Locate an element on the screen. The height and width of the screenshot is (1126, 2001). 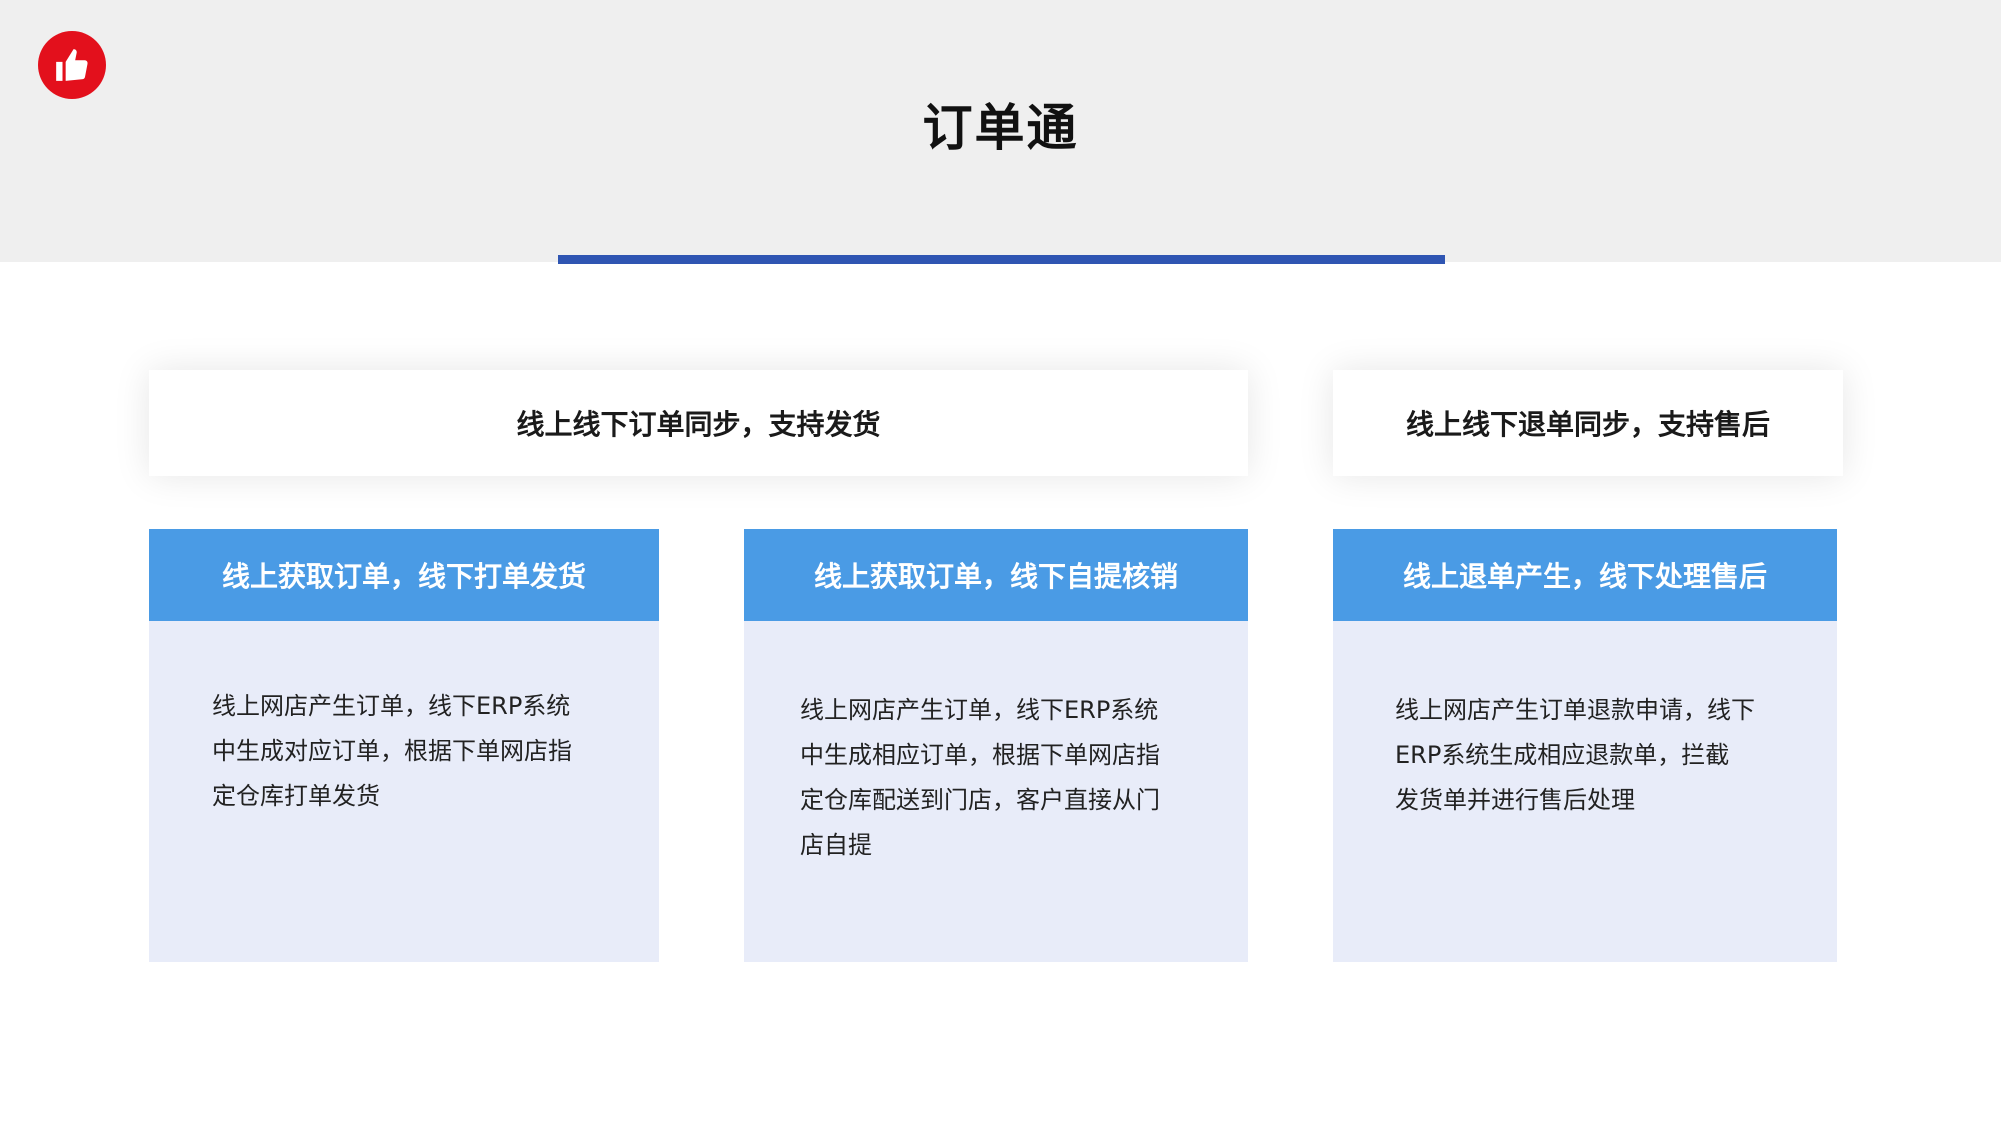
card-heading-after-sales: 线上退单产生，线下处理售后 is located at coordinates (1585, 575).